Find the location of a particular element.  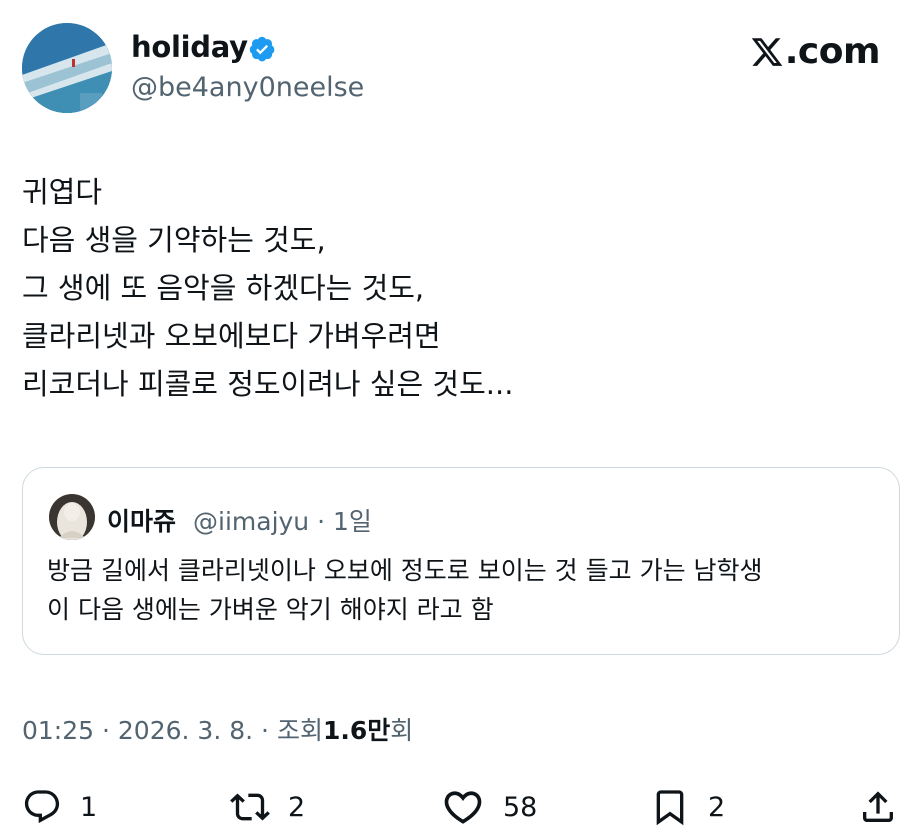

repost-icon is located at coordinates (250, 807).